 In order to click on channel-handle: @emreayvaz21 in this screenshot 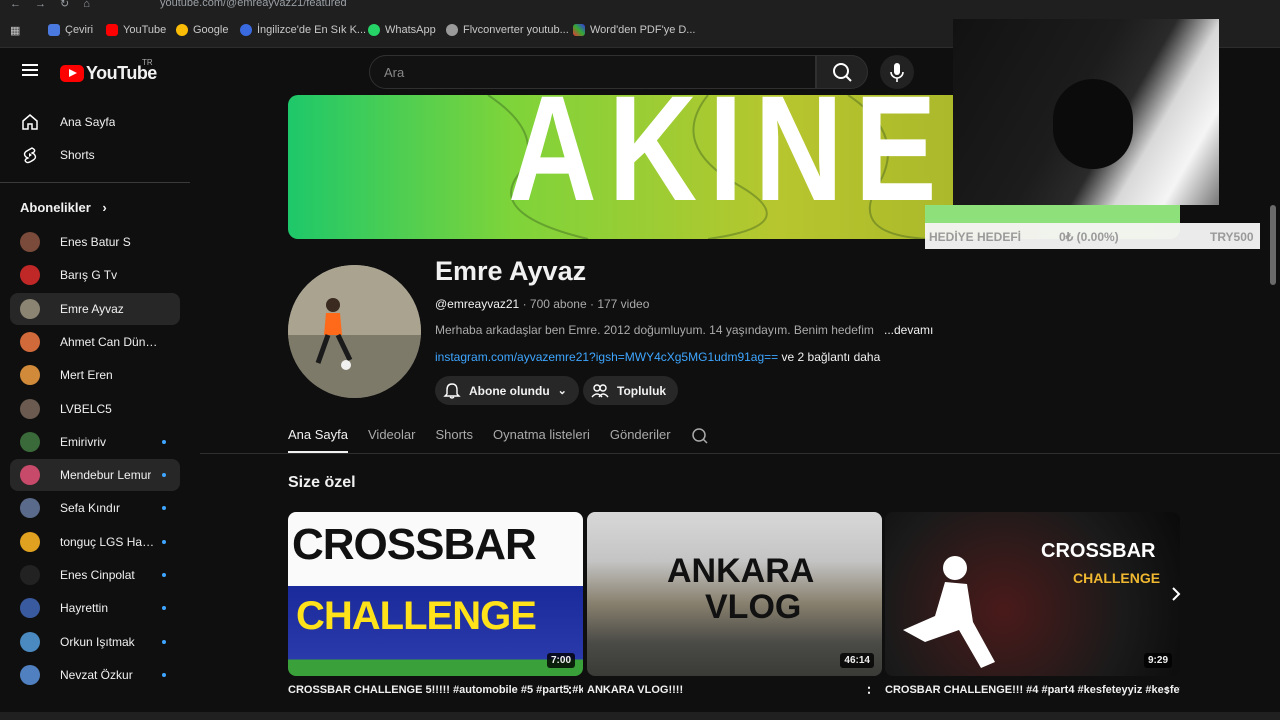, I will do `click(477, 304)`.